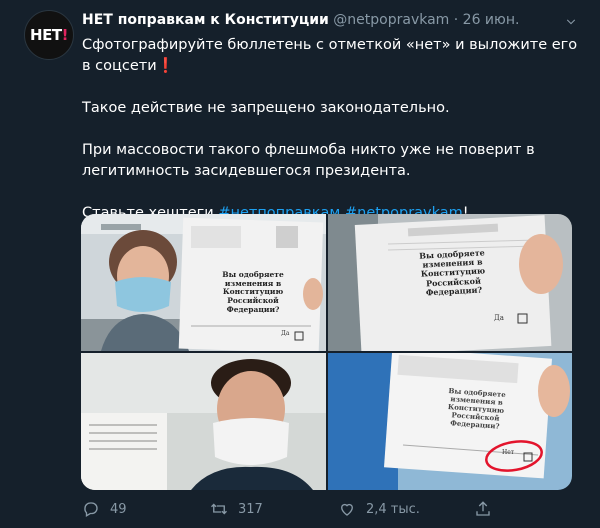 The height and width of the screenshot is (528, 600). Describe the element at coordinates (236, 509) in the screenshot. I see `retweet-button: 317` at that location.